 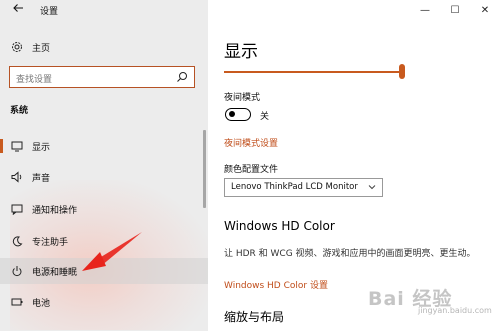 What do you see at coordinates (104, 302) in the screenshot?
I see `sidebar-item-battery: 电池` at bounding box center [104, 302].